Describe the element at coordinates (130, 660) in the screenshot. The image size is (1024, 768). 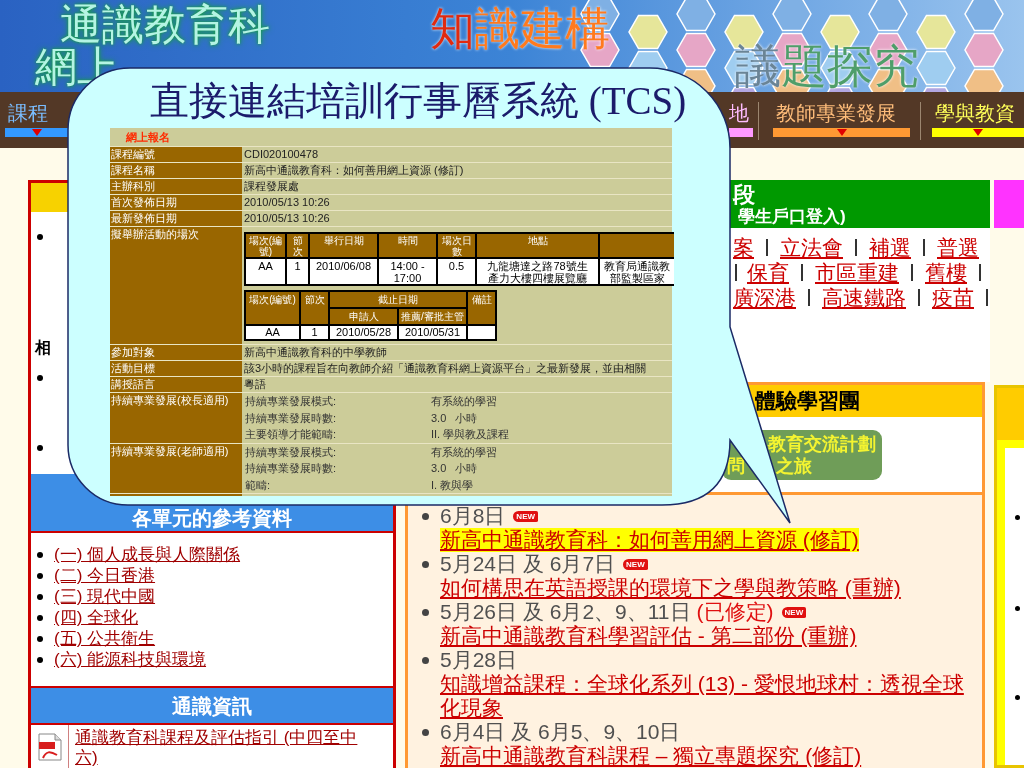
I see `unit-link: (六) 能源科技與環境` at that location.